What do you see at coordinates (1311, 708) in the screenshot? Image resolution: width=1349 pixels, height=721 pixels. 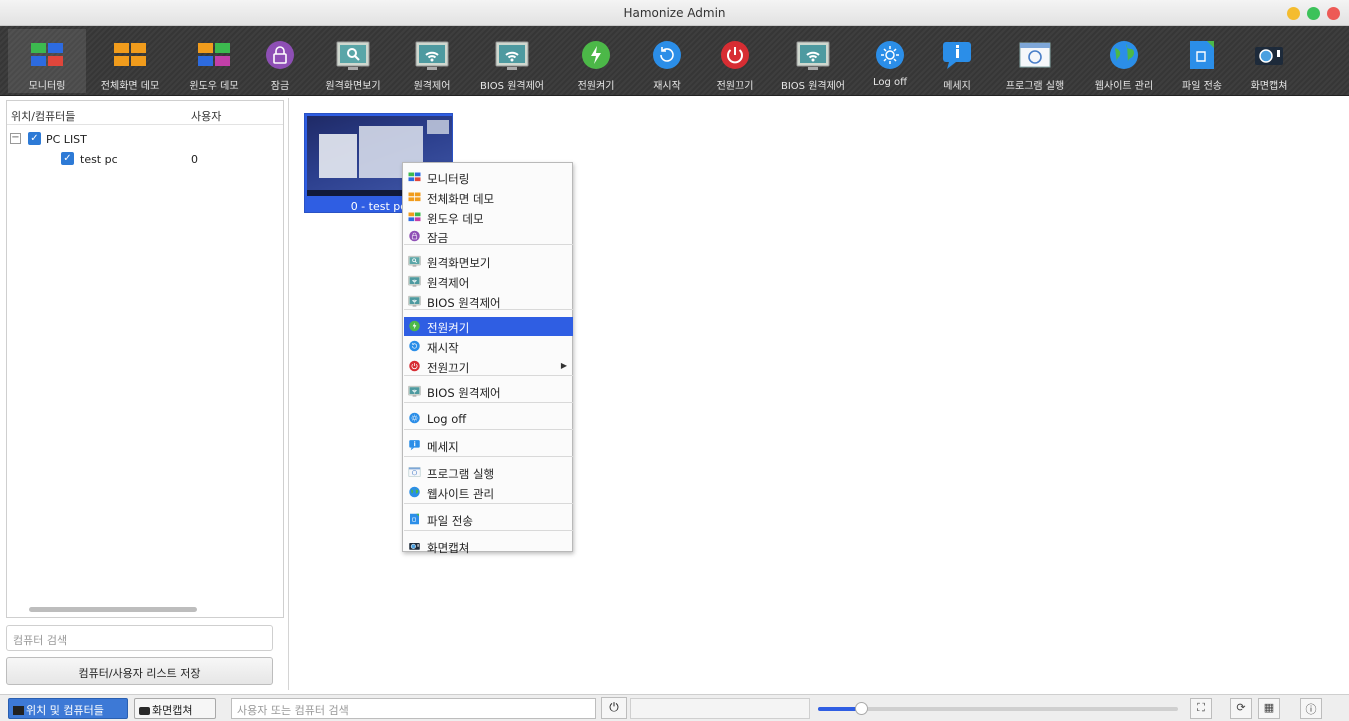 I see `about-icon: ⓘ` at bounding box center [1311, 708].